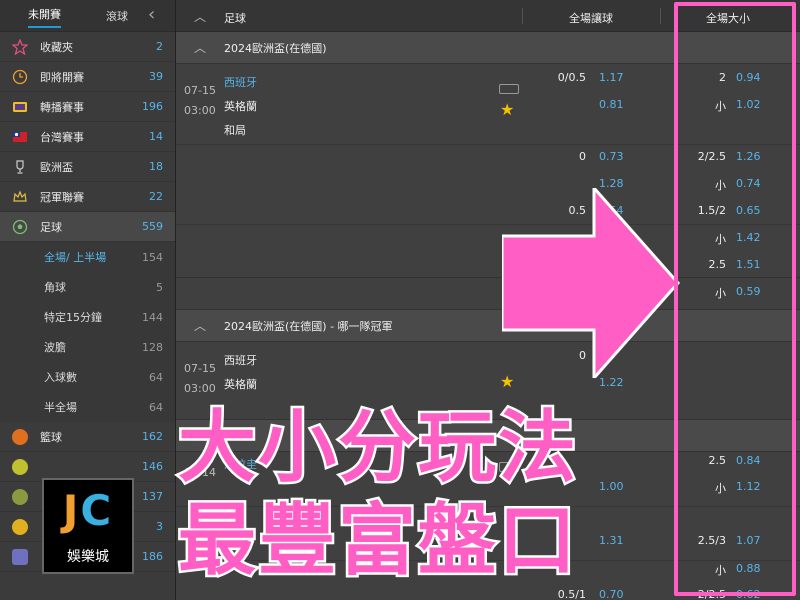 Image resolution: width=800 pixels, height=600 pixels. I want to click on sidebar-subitem-label: 全場/ 上半場, so click(75, 257).